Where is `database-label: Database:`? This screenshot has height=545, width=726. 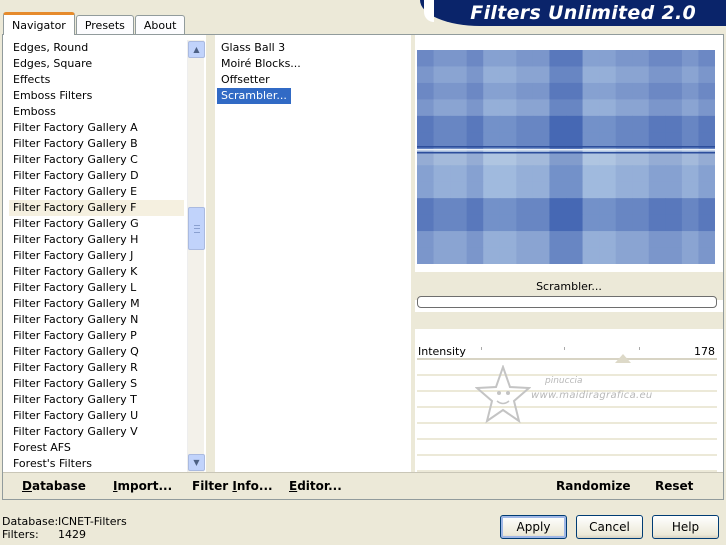 database-label: Database: is located at coordinates (30, 521).